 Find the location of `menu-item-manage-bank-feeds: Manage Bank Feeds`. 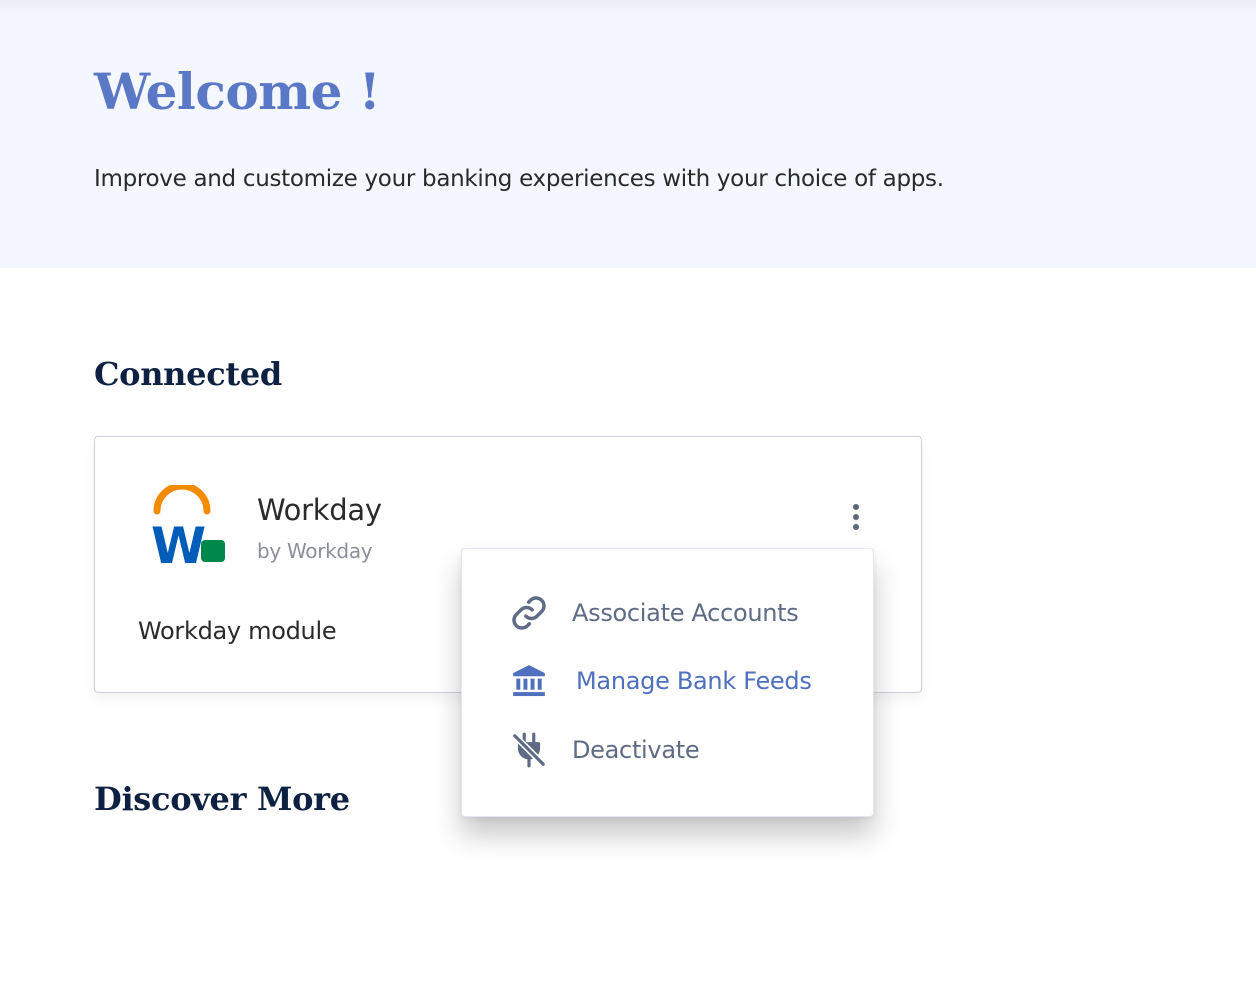

menu-item-manage-bank-feeds: Manage Bank Feeds is located at coordinates (667, 681).